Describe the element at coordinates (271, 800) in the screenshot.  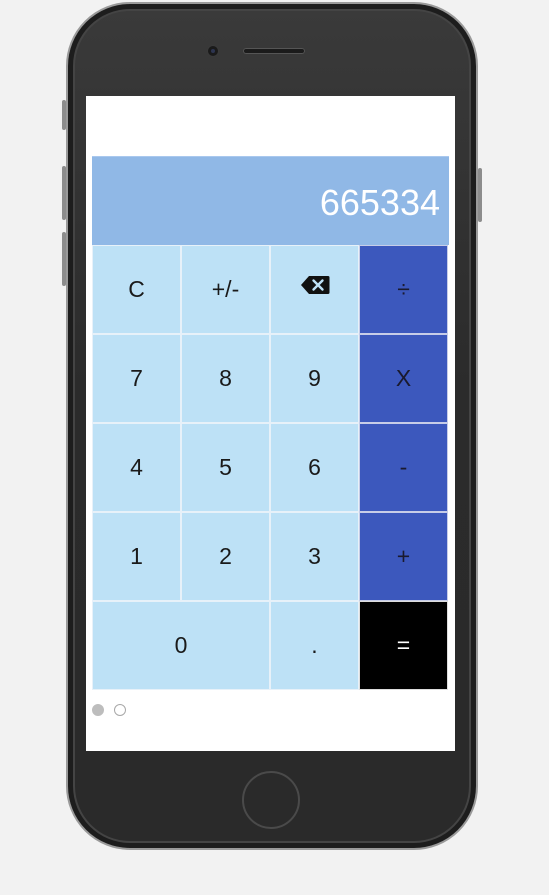
I see `home-button` at that location.